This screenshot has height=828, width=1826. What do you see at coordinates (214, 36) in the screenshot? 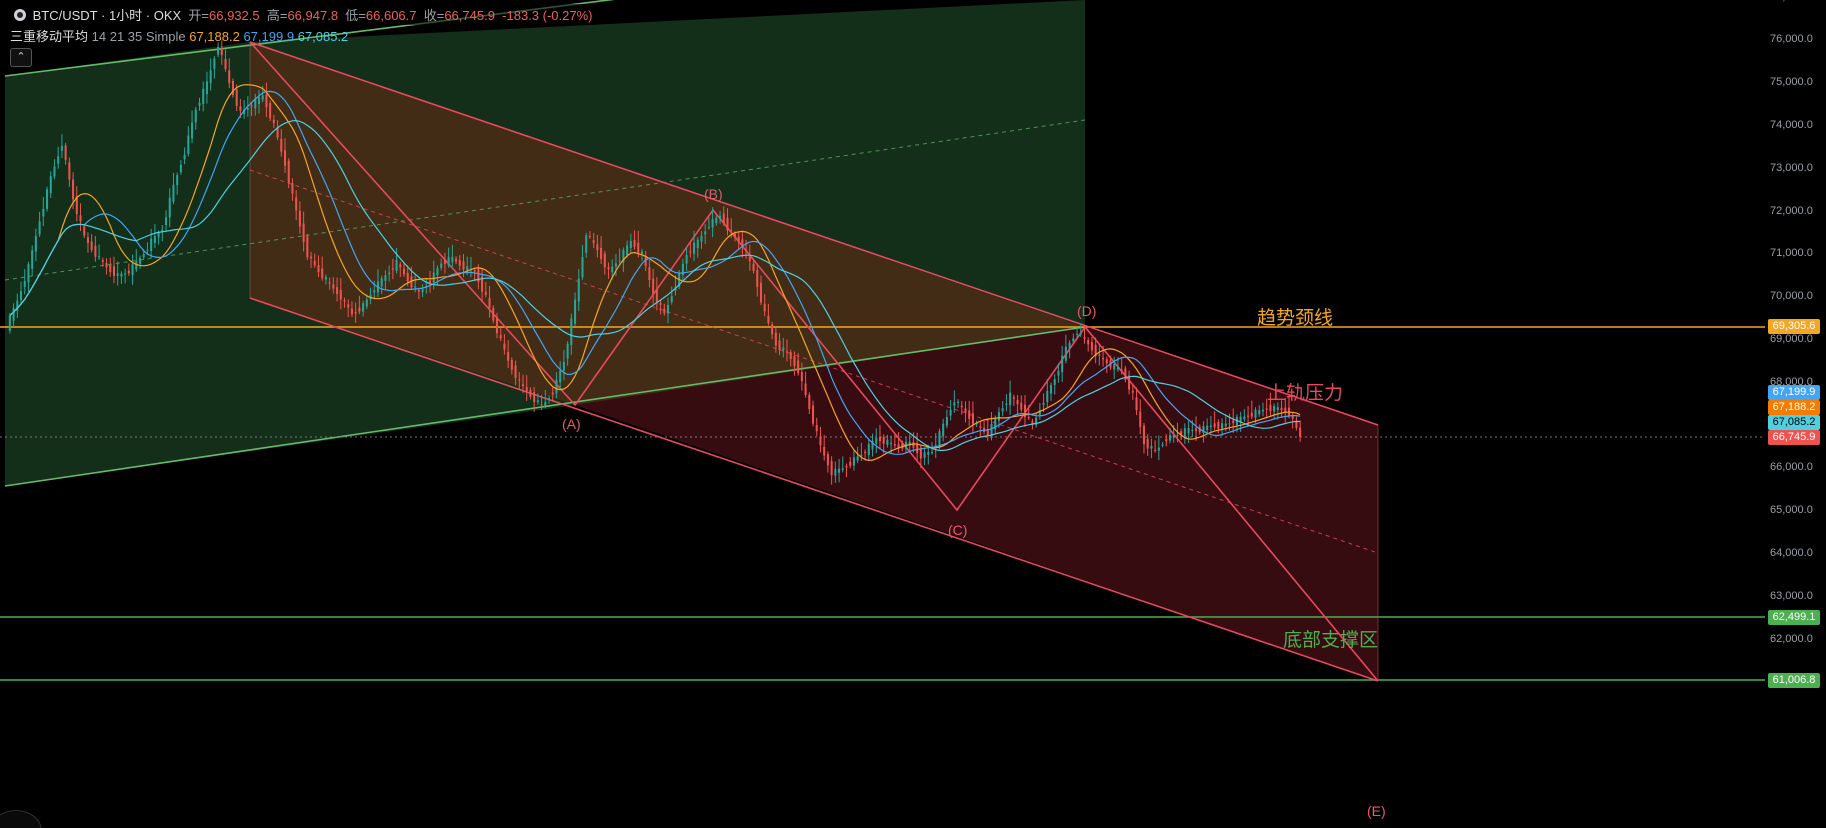
I see `ma1-value: 67,188.2` at bounding box center [214, 36].